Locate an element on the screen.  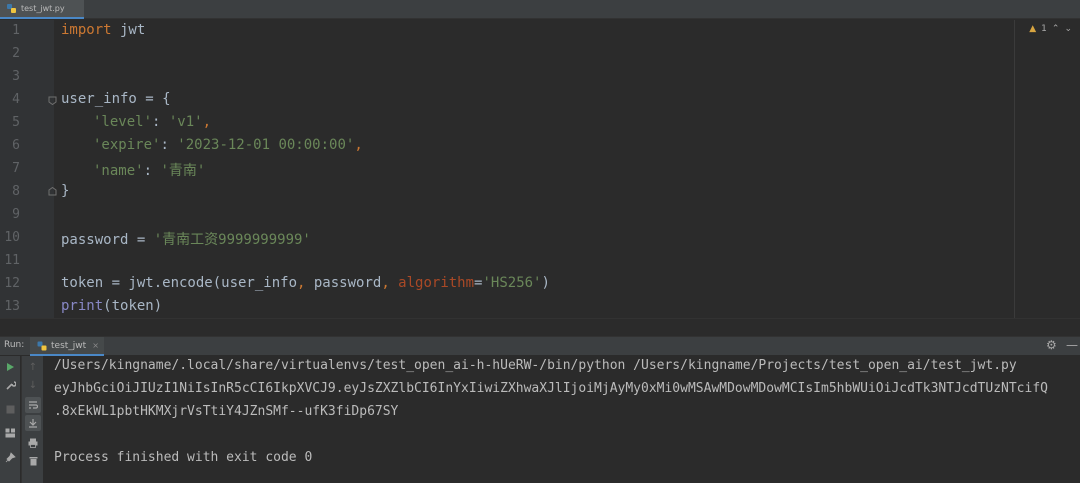
panel-splitter is located at coordinates (540, 327).